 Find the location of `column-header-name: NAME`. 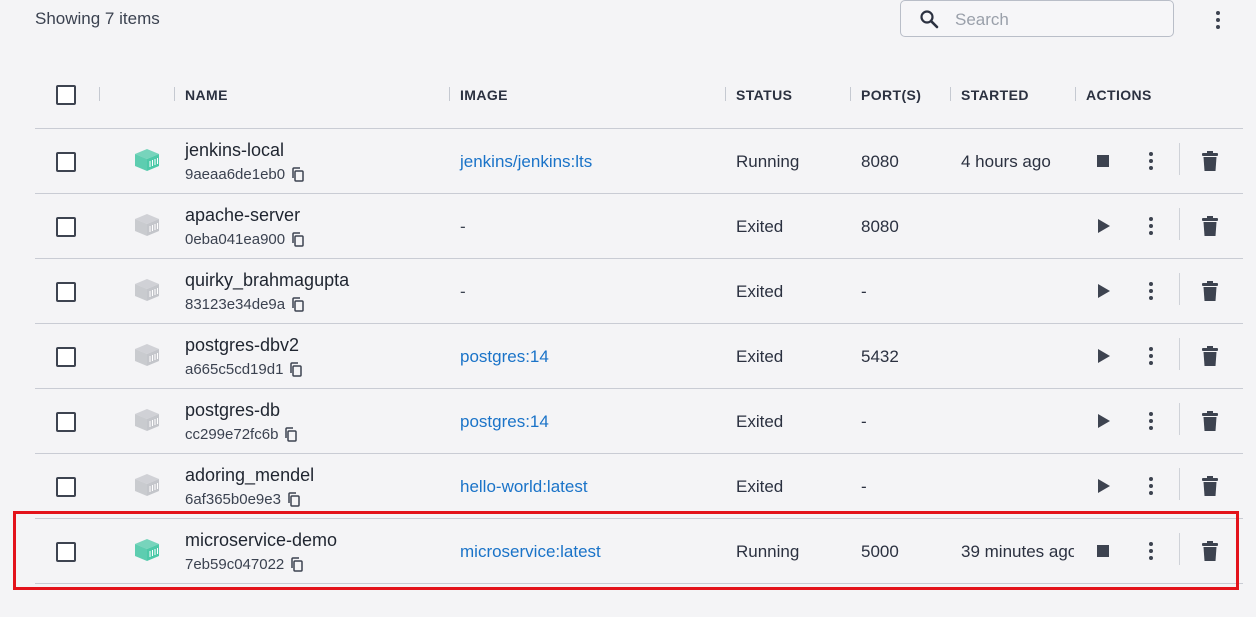

column-header-name: NAME is located at coordinates (206, 95).